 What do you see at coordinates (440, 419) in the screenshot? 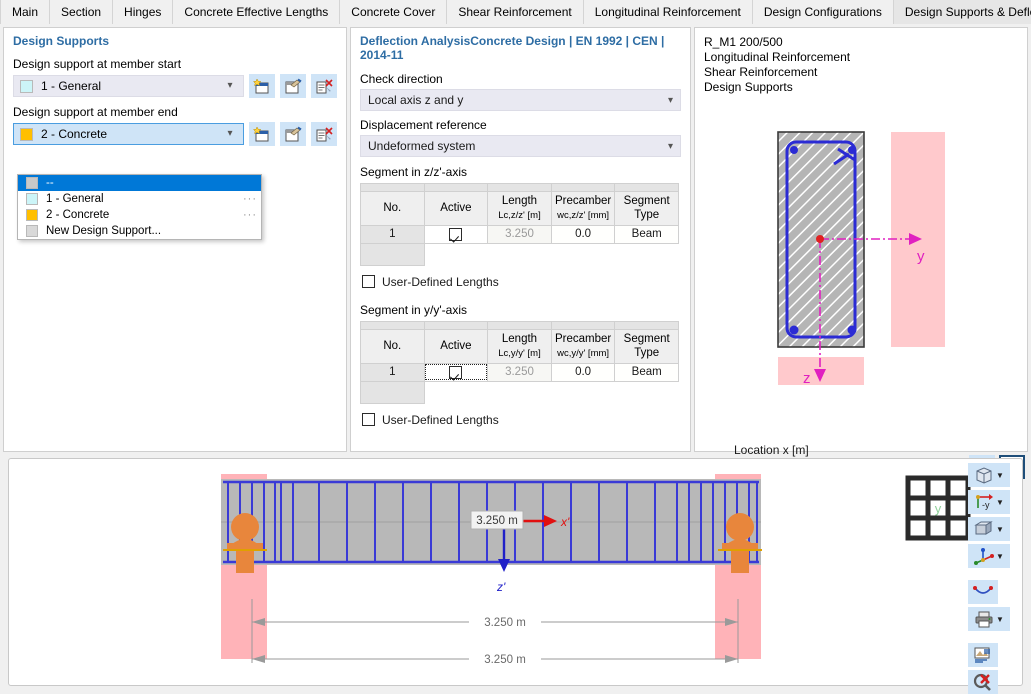
I see `user-defined-lengths-y-label: User-Defined Lengths` at bounding box center [440, 419].